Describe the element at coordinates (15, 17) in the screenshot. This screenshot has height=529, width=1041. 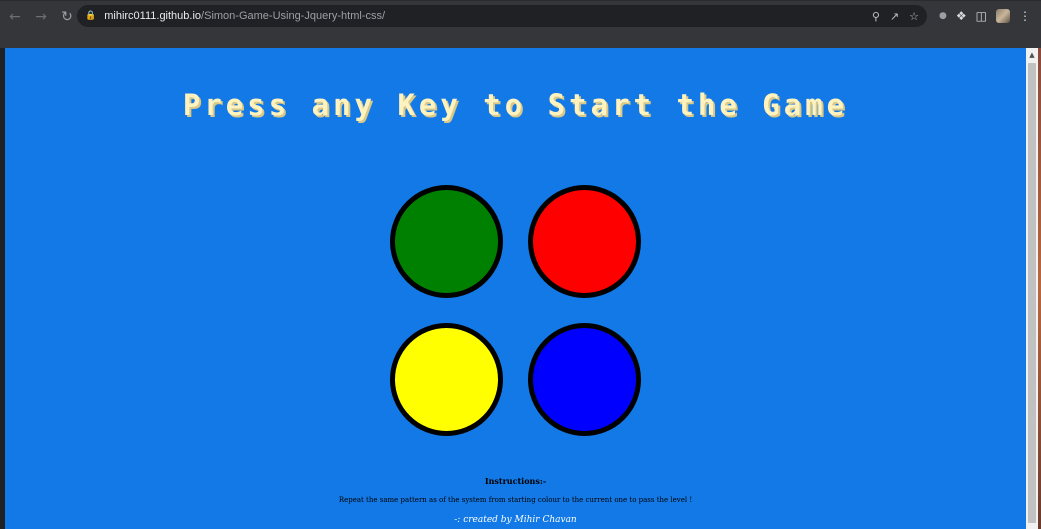
I see `back-arrow-icon: ←` at that location.